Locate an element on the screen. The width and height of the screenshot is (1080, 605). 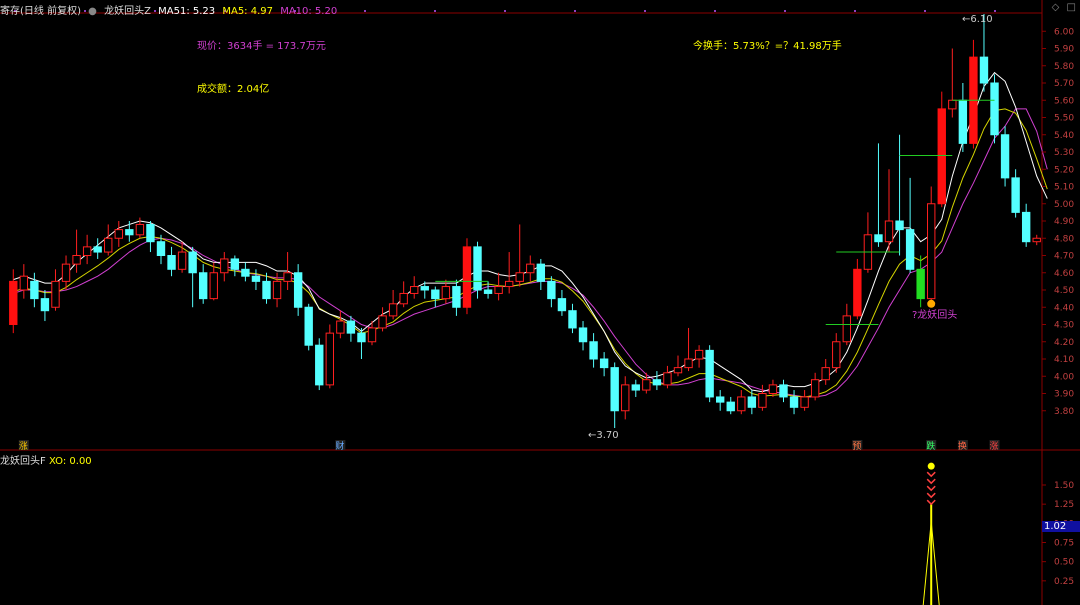
price-tick-label: 5.90 is located at coordinates (1064, 50).